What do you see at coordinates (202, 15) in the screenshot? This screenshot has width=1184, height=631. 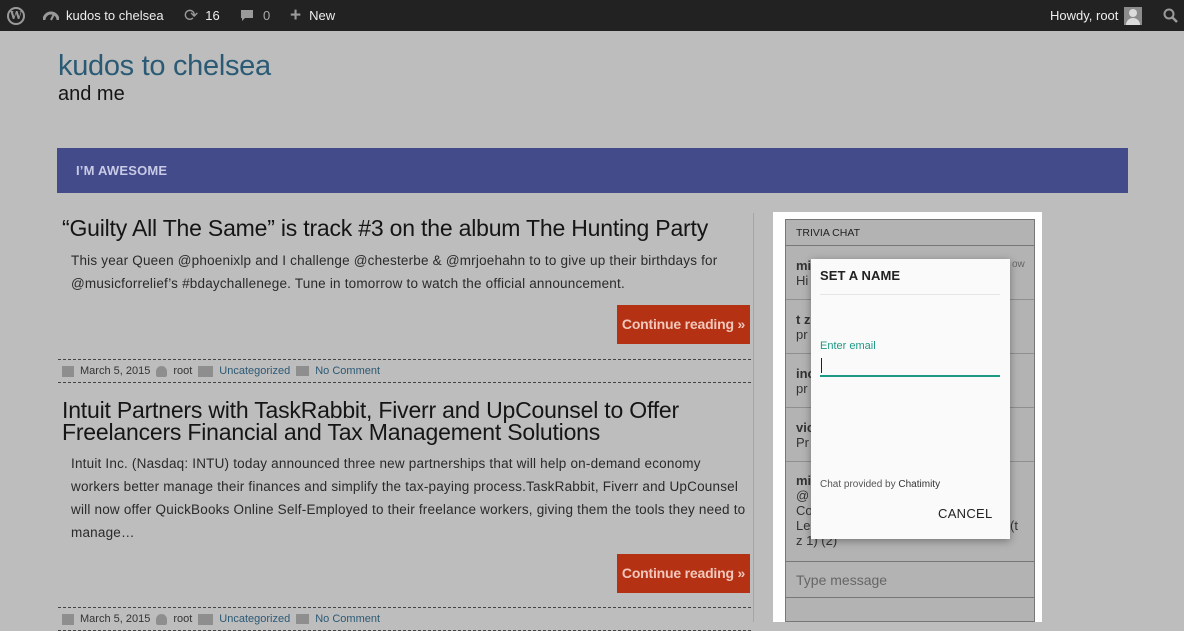 I see `updates-link: ⟳ 16` at bounding box center [202, 15].